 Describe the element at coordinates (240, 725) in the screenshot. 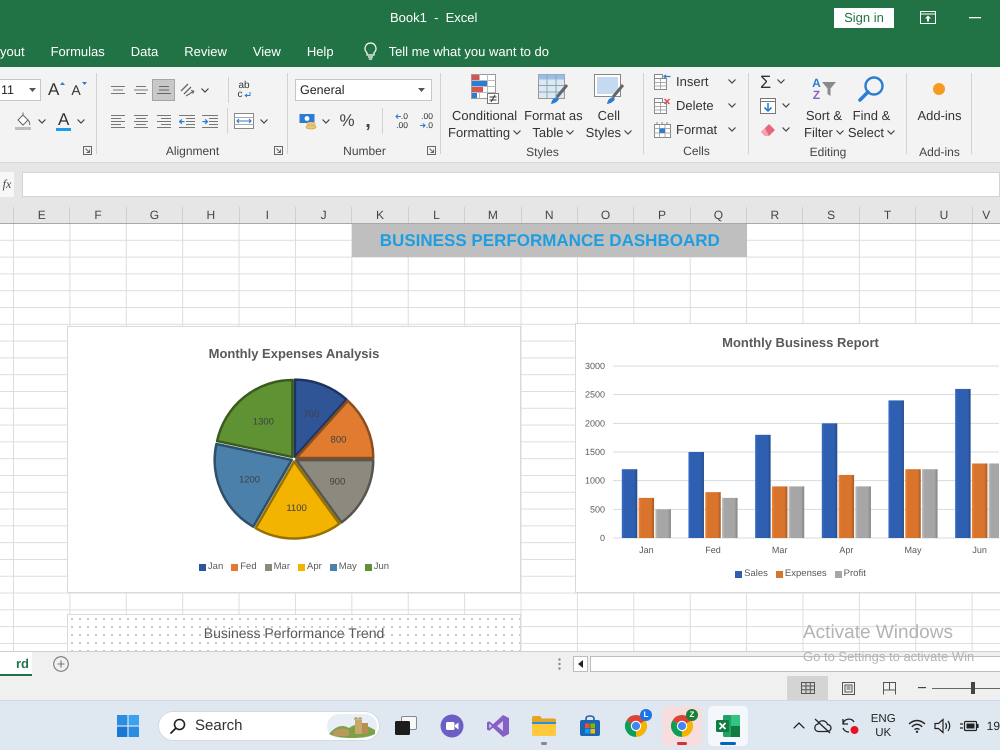

I see `search-input: Search` at that location.